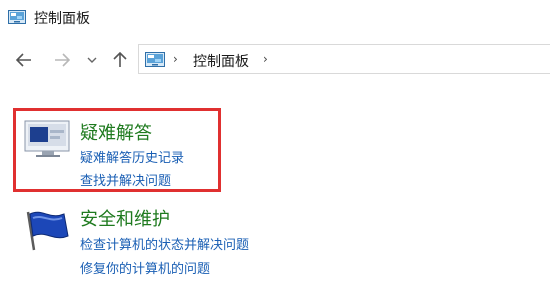  What do you see at coordinates (120, 60) in the screenshot?
I see `arrow-up-icon` at bounding box center [120, 60].